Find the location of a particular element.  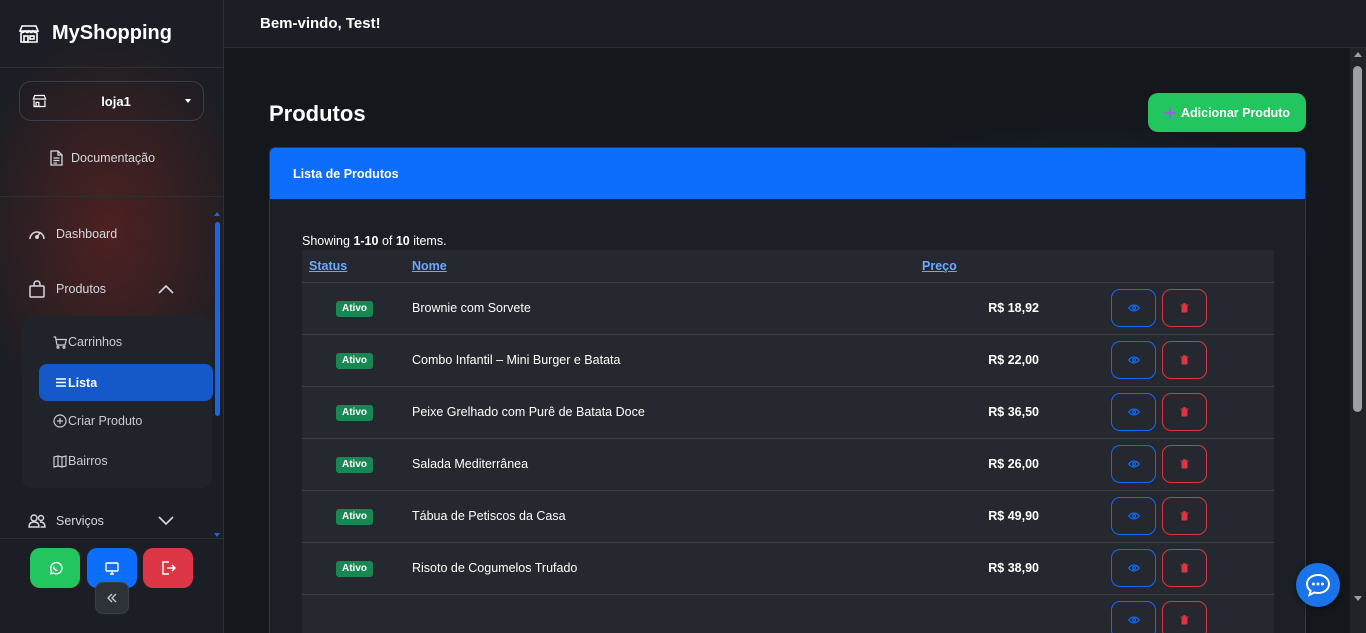

cart-icon is located at coordinates (60, 342).